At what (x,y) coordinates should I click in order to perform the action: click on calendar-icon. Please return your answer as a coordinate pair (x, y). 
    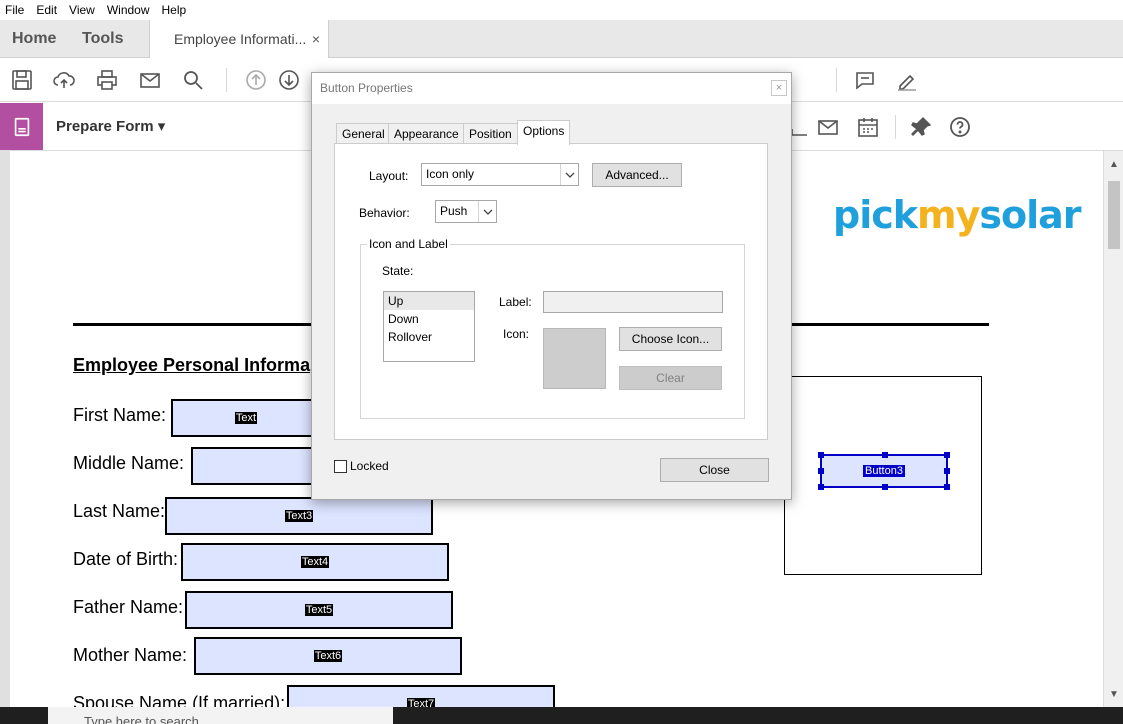
    Looking at the image, I should click on (868, 127).